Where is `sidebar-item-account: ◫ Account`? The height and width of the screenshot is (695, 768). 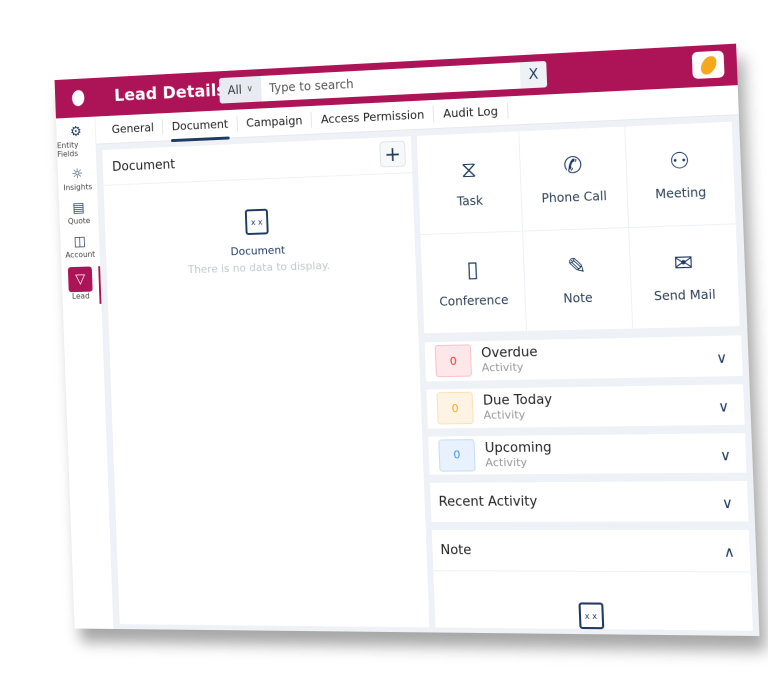
sidebar-item-account: ◫ Account is located at coordinates (80, 246).